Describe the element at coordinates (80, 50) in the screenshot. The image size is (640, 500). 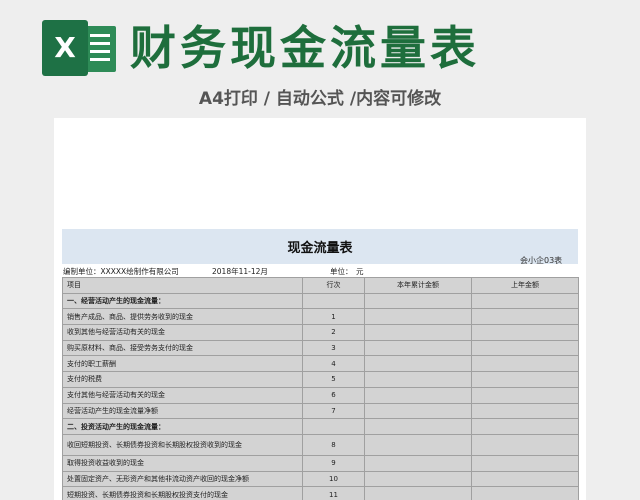
I see `excel-logo-icon: X` at that location.